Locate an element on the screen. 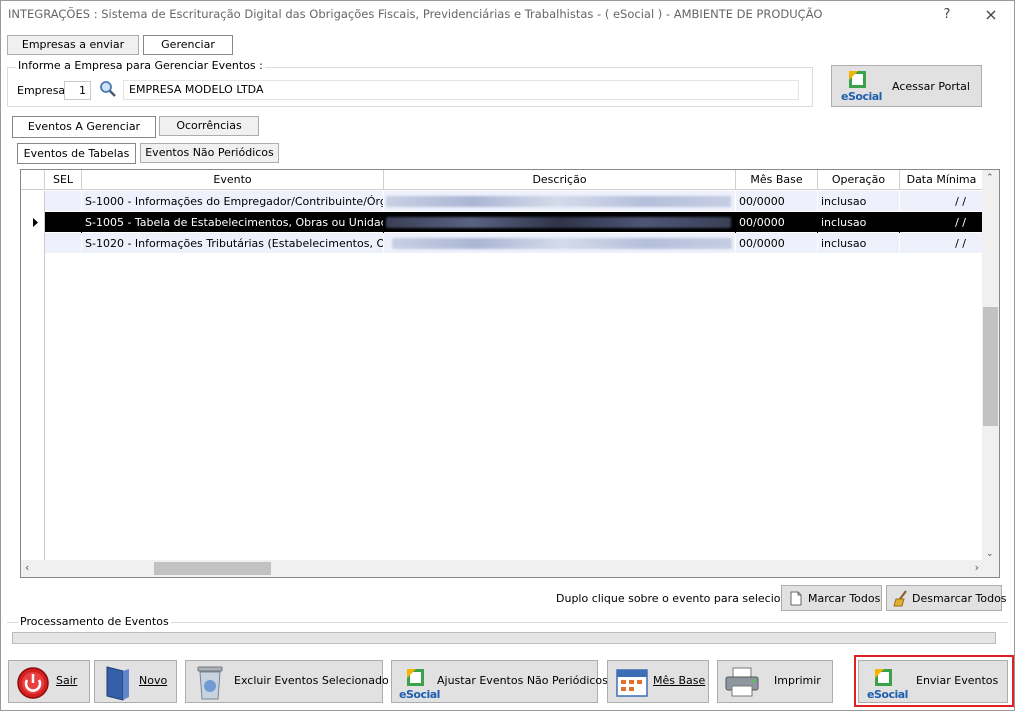 The height and width of the screenshot is (711, 1015). broom-icon is located at coordinates (901, 600).